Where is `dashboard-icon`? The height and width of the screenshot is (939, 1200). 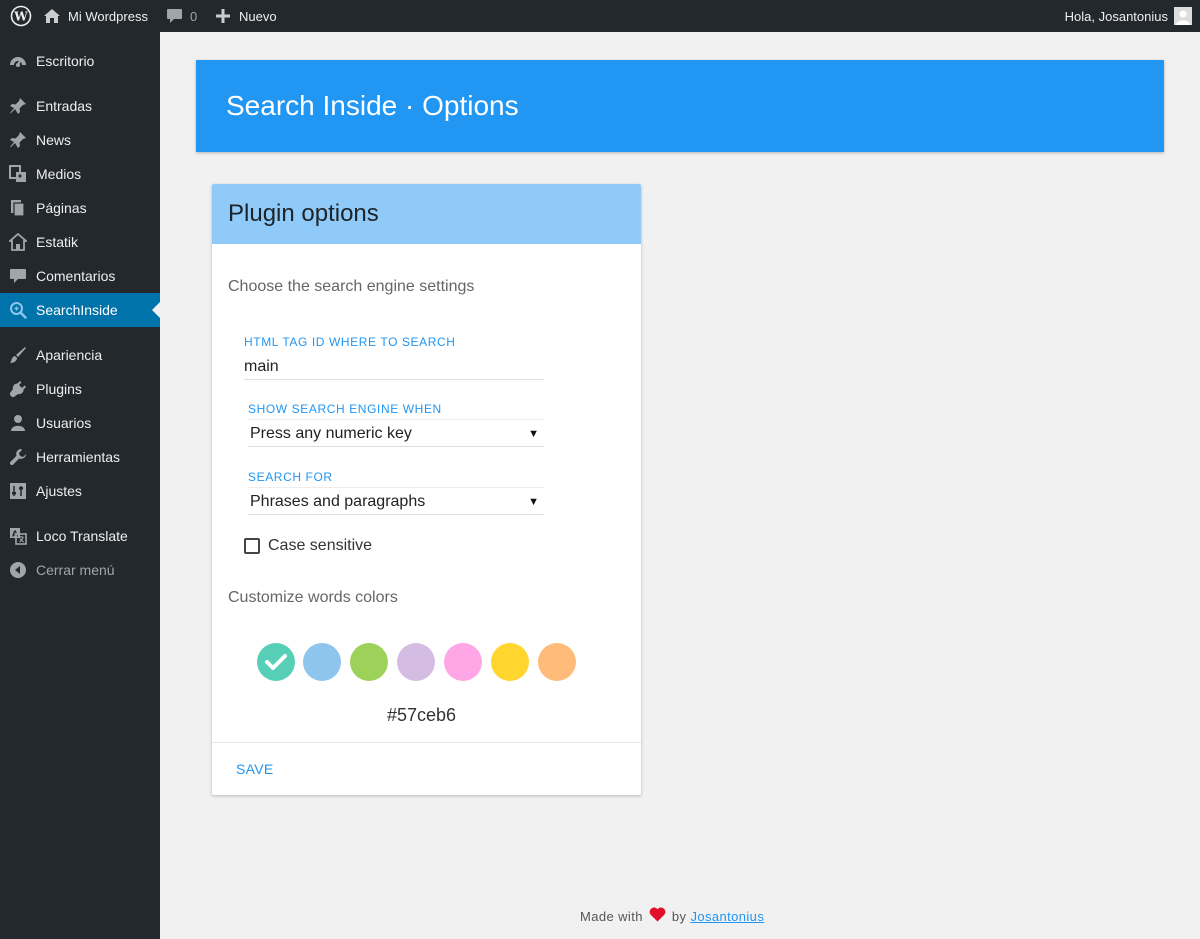
dashboard-icon is located at coordinates (18, 62).